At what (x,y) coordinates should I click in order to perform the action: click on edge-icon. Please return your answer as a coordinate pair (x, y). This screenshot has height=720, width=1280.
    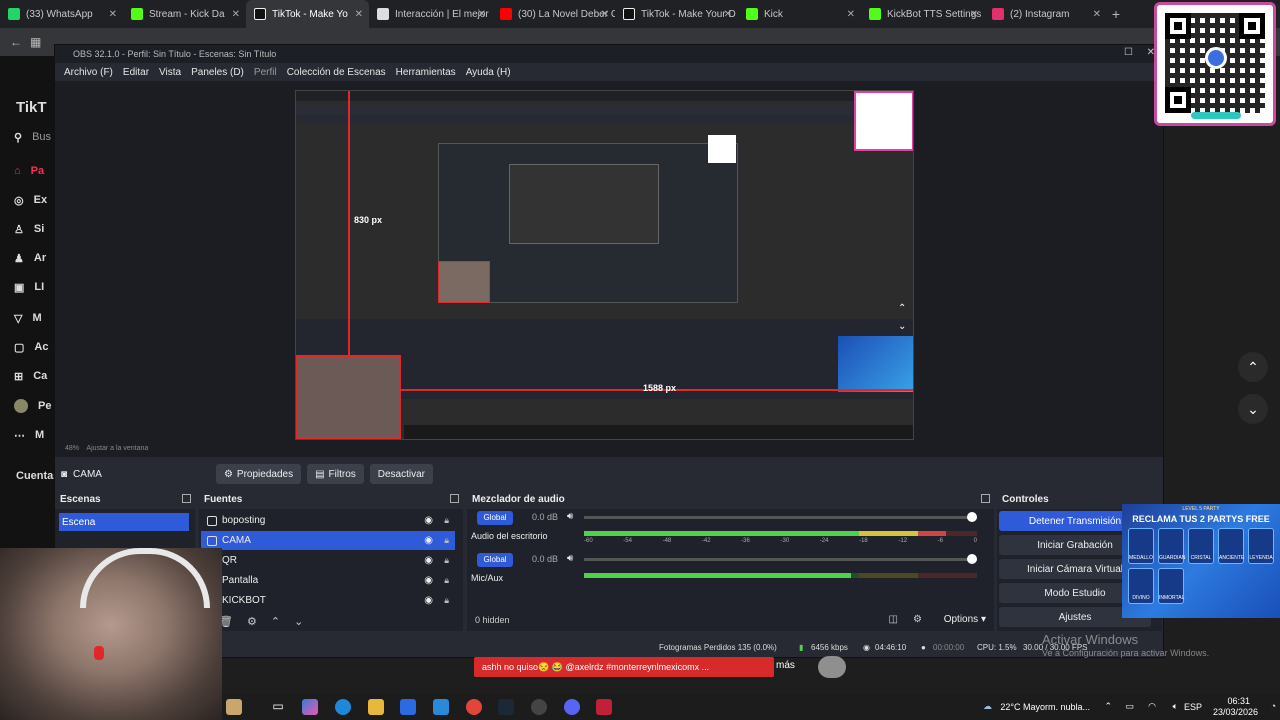
    Looking at the image, I should click on (343, 707).